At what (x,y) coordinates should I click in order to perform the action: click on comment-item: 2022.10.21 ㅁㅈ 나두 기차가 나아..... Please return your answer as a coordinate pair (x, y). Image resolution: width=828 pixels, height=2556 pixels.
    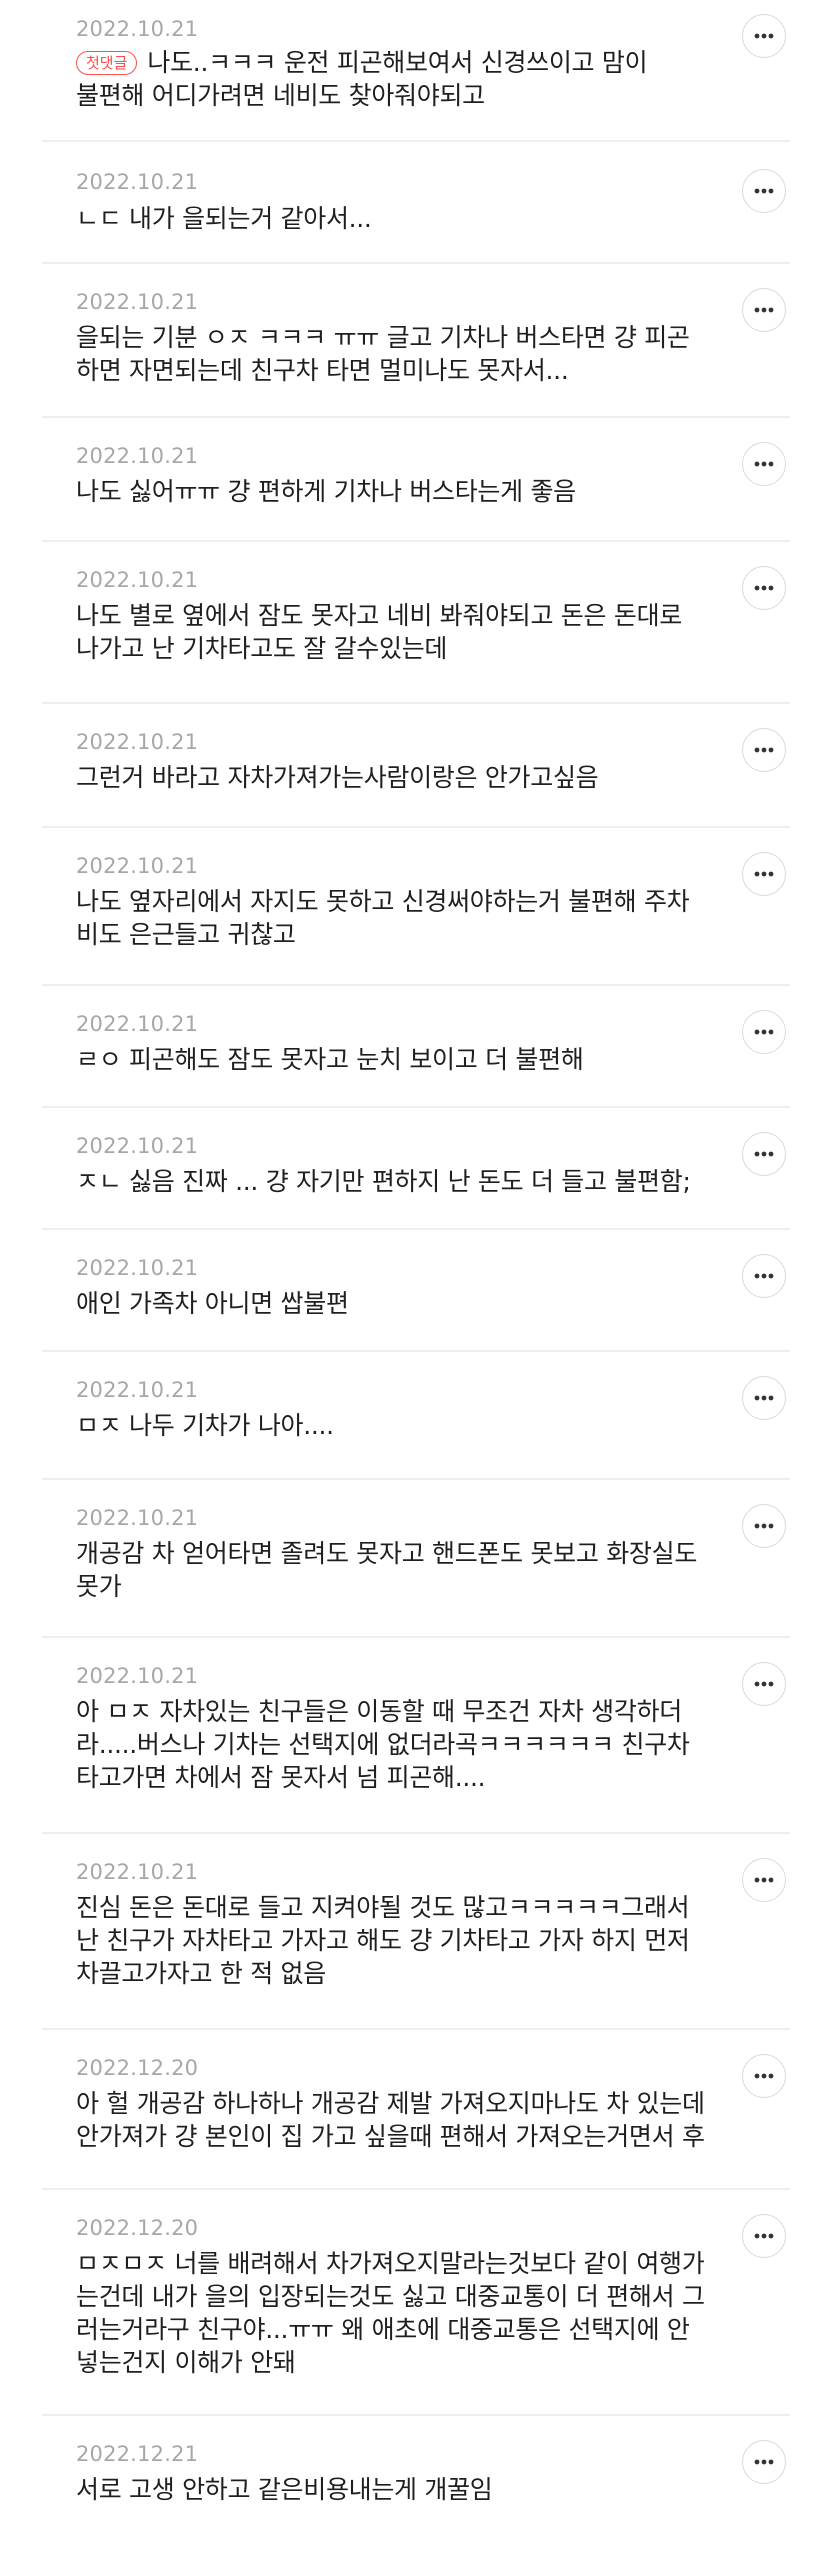
    Looking at the image, I should click on (416, 1416).